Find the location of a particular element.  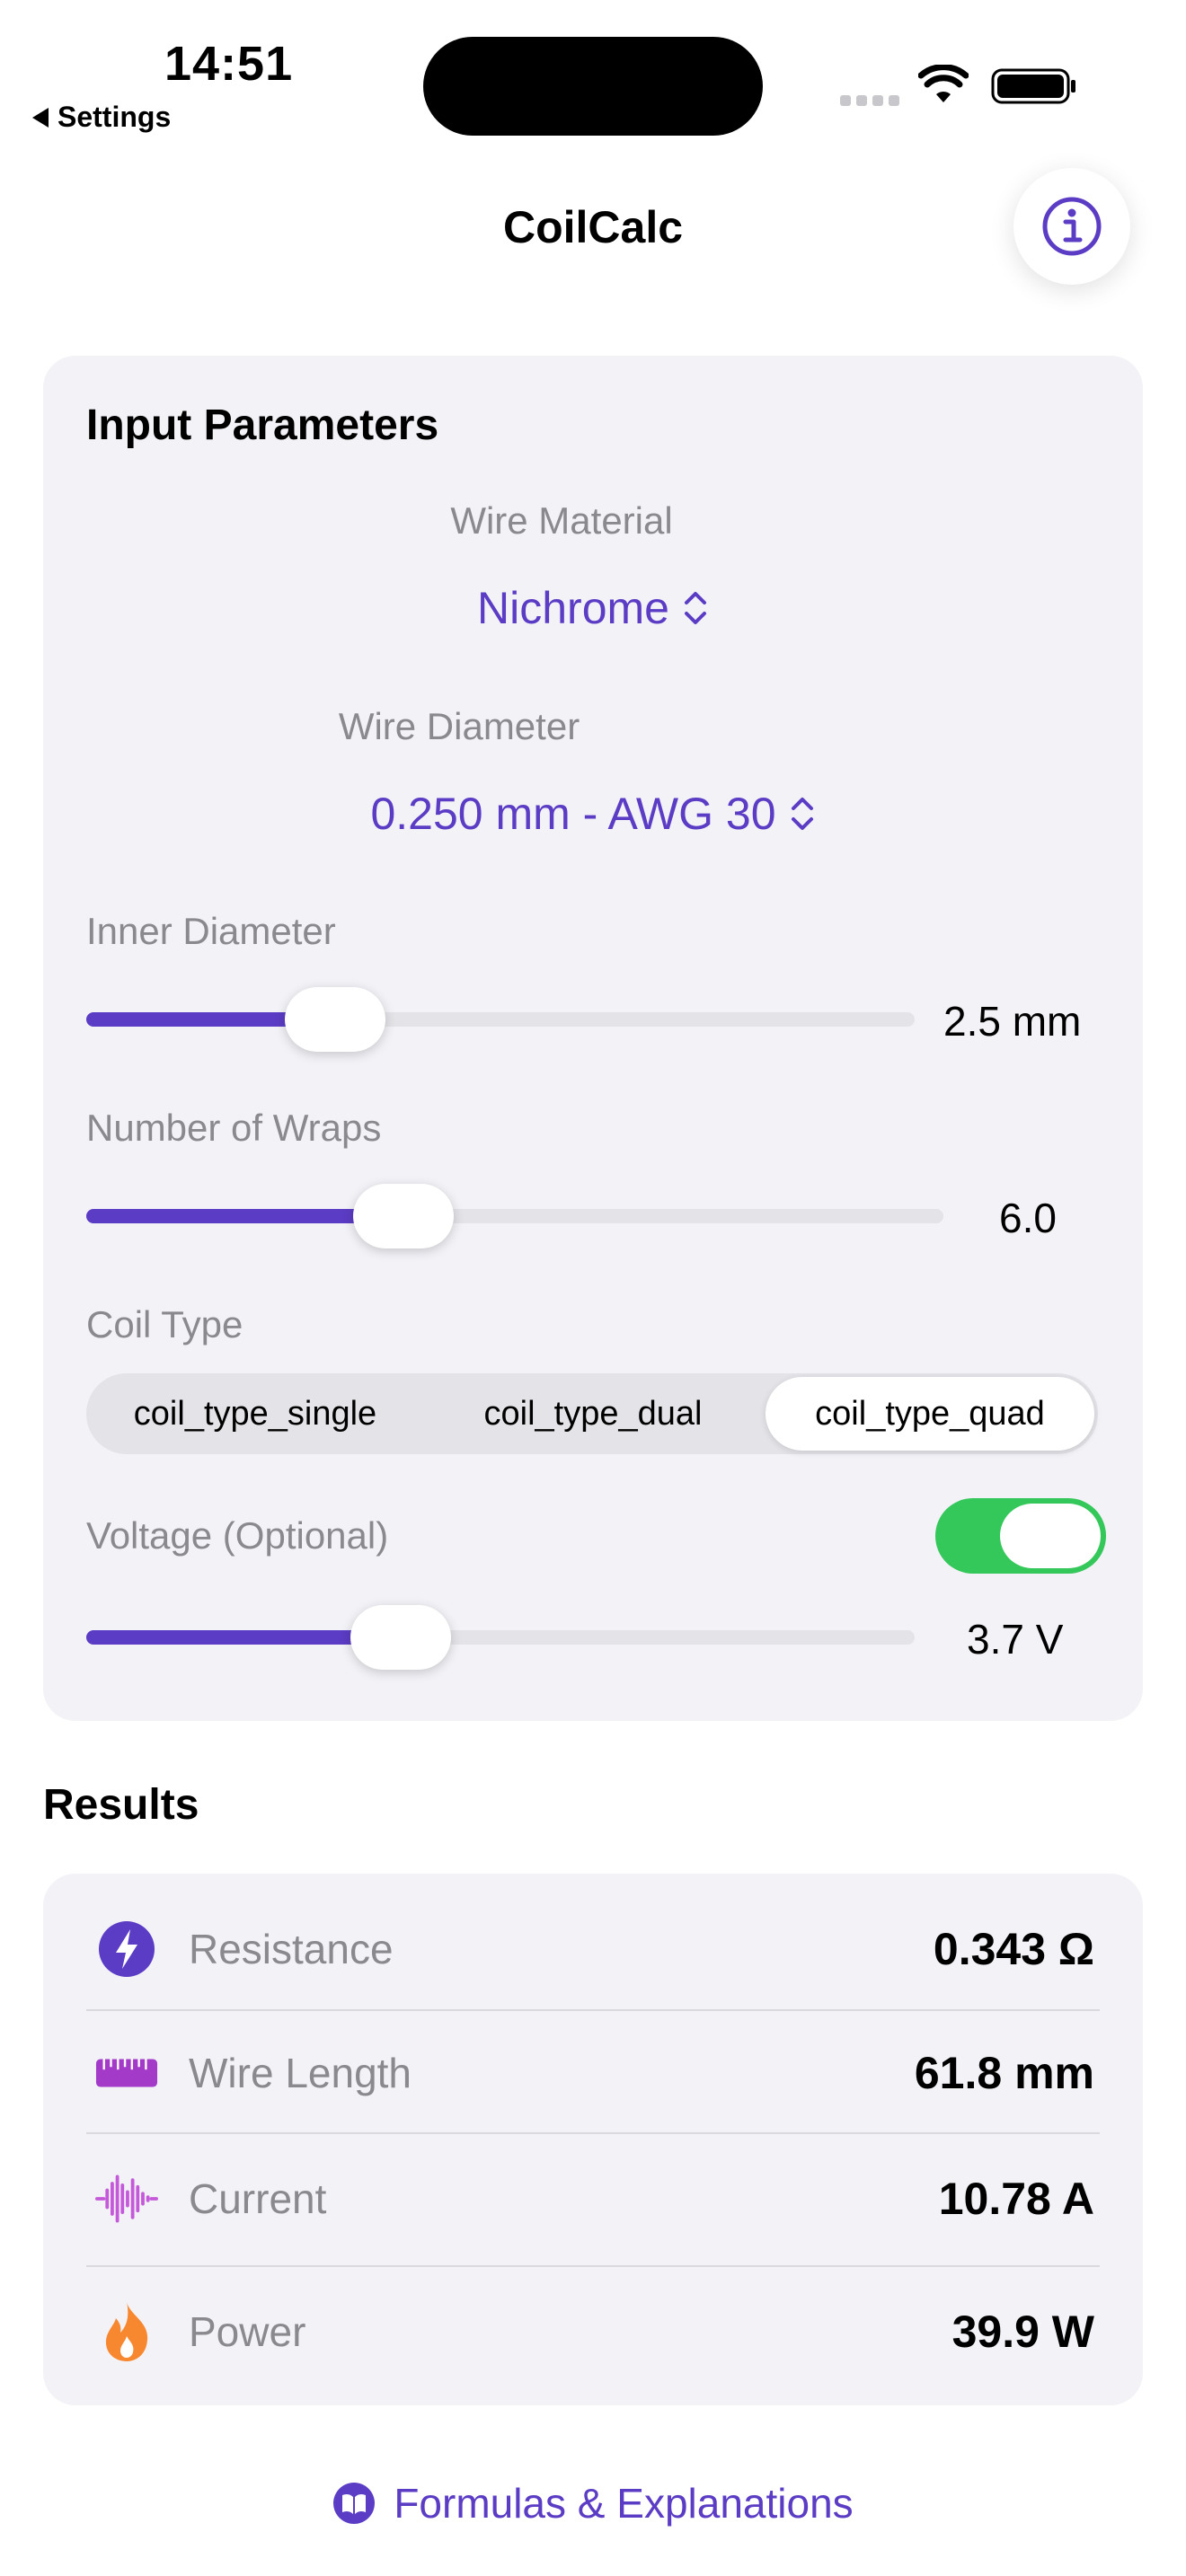

wire-diameter-label: Wire Diameter is located at coordinates (459, 726).